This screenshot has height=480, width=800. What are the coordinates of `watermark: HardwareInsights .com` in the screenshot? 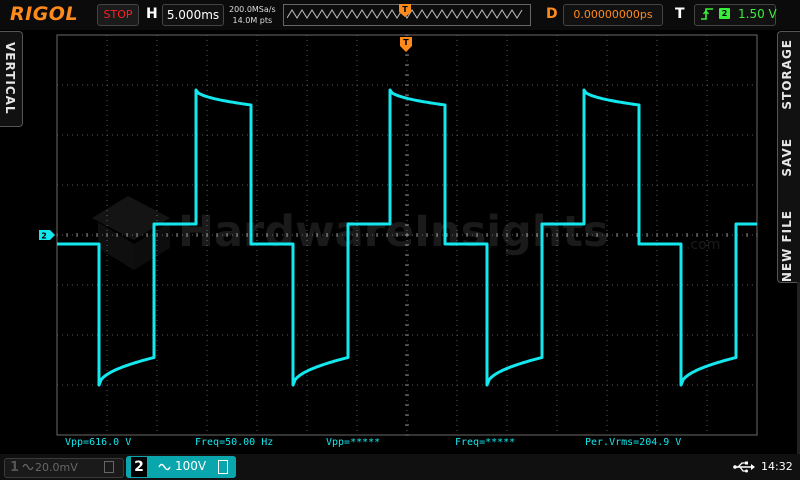 It's located at (406, 233).